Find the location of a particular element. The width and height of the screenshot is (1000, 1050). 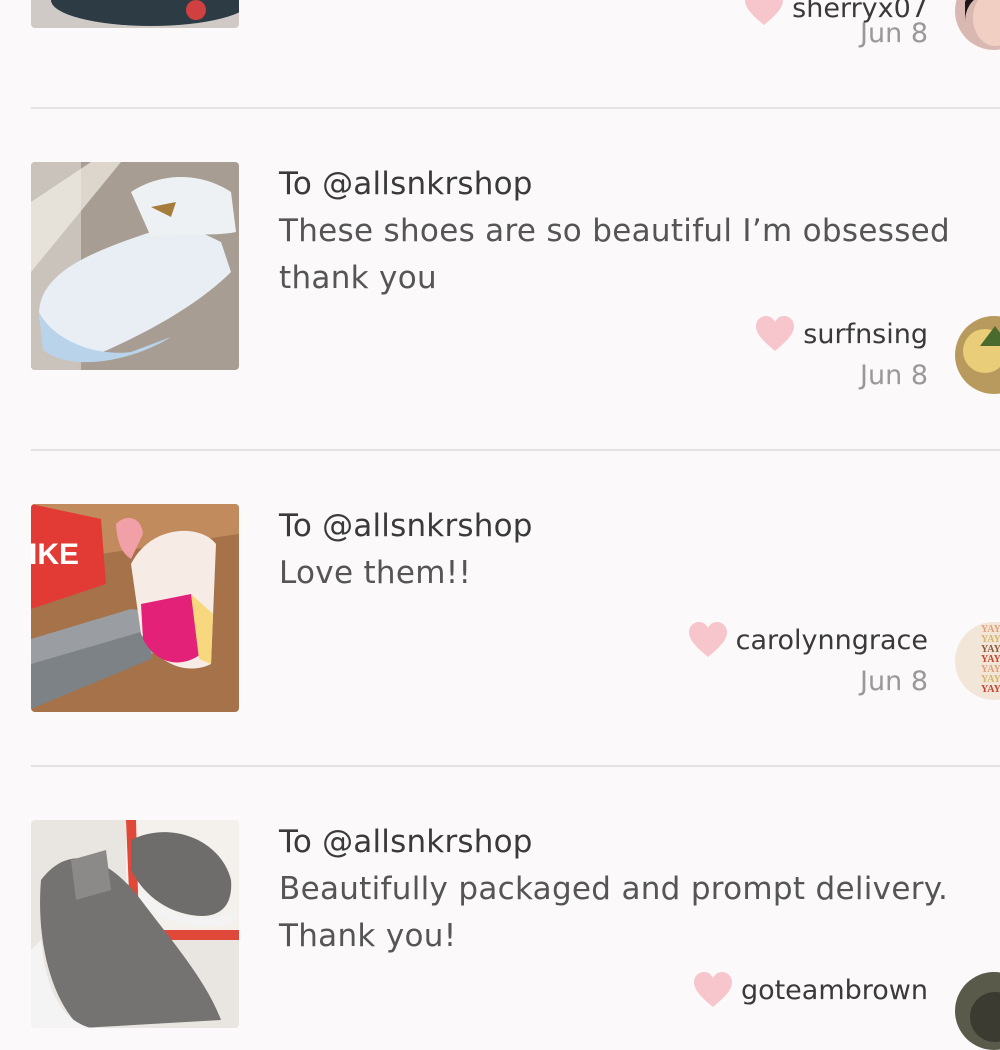

svg-text: YAY is located at coordinates (990, 689).